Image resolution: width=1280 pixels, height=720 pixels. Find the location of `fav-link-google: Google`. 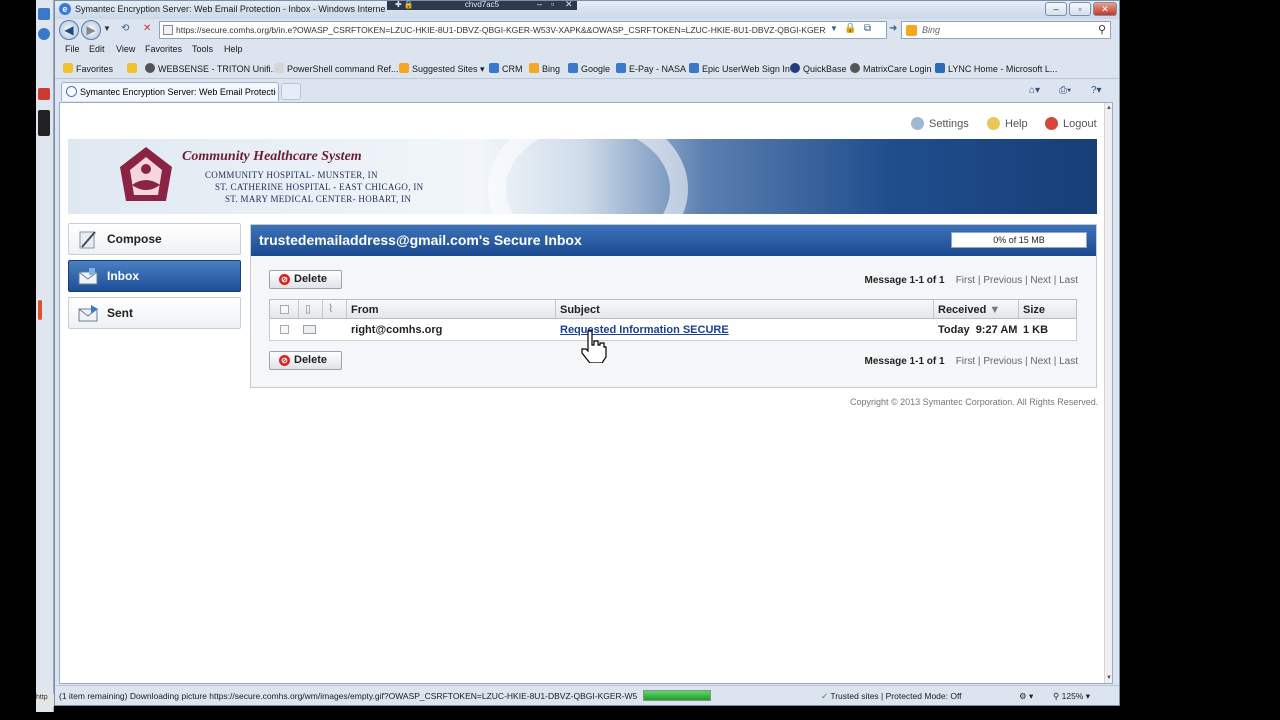

fav-link-google: Google is located at coordinates (589, 68).